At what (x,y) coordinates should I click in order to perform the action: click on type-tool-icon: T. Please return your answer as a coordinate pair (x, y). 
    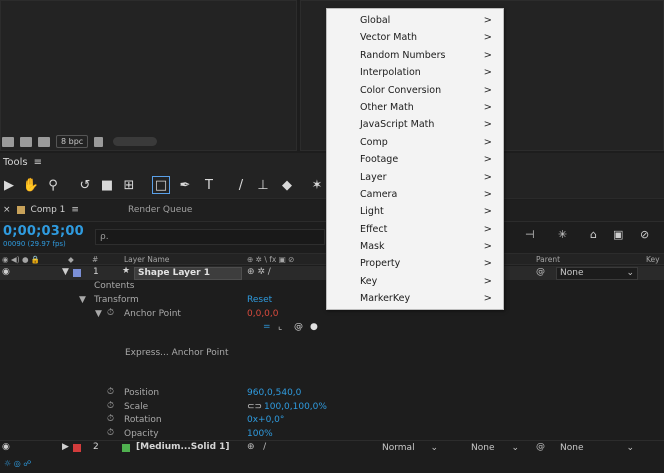
    Looking at the image, I should click on (209, 185).